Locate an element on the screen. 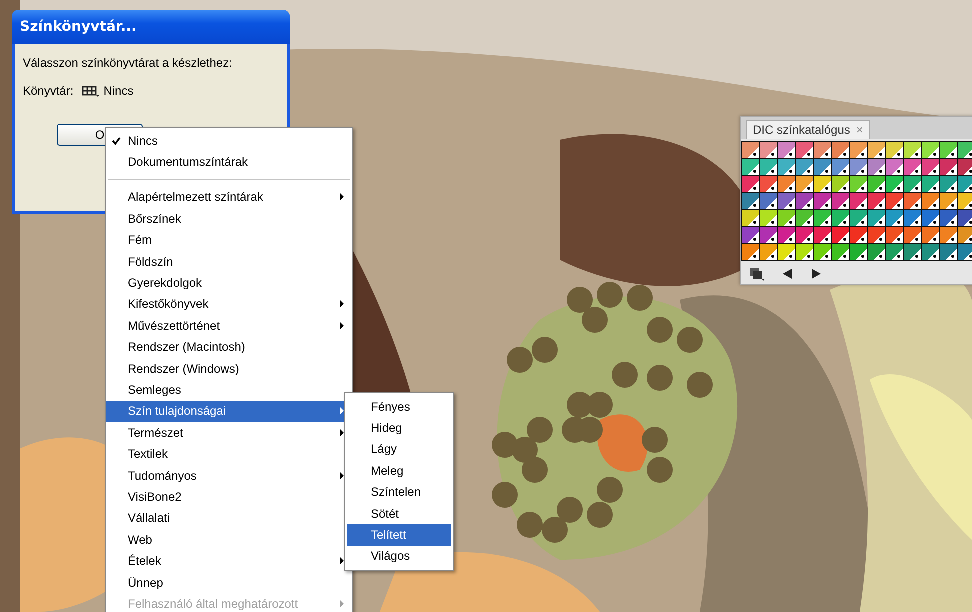 The height and width of the screenshot is (612, 972). library-menu-icon is located at coordinates (757, 274).